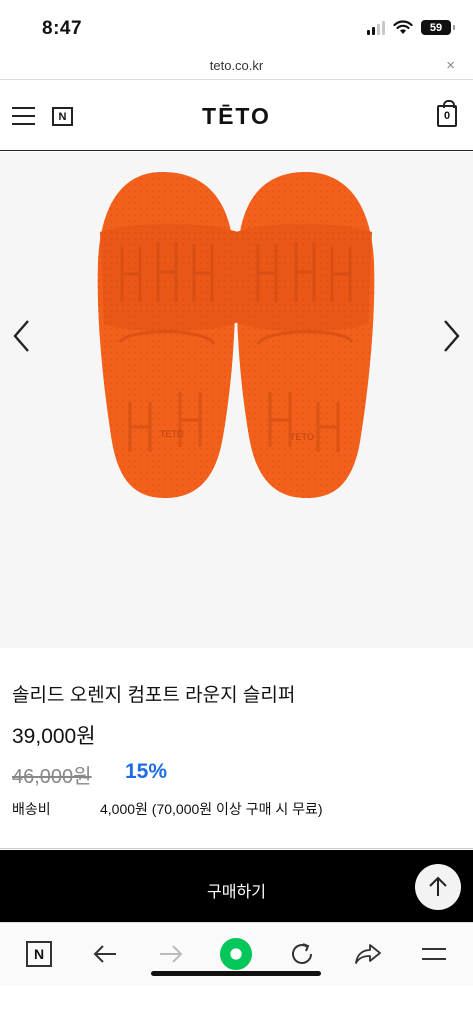 This screenshot has height=1024, width=473. I want to click on divider, so click(236, 848).